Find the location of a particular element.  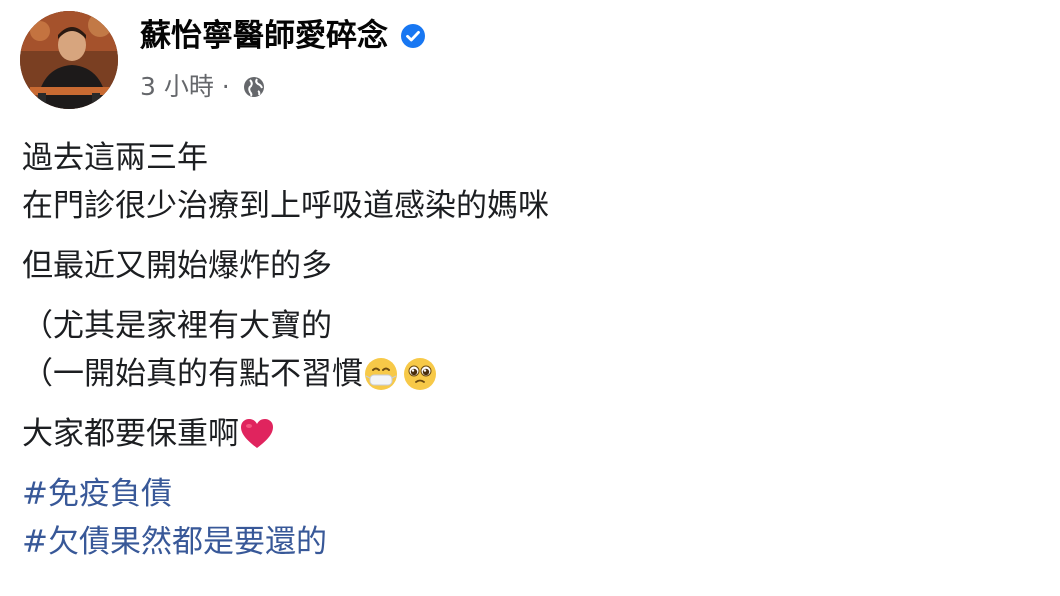

globe-icon is located at coordinates (254, 87).